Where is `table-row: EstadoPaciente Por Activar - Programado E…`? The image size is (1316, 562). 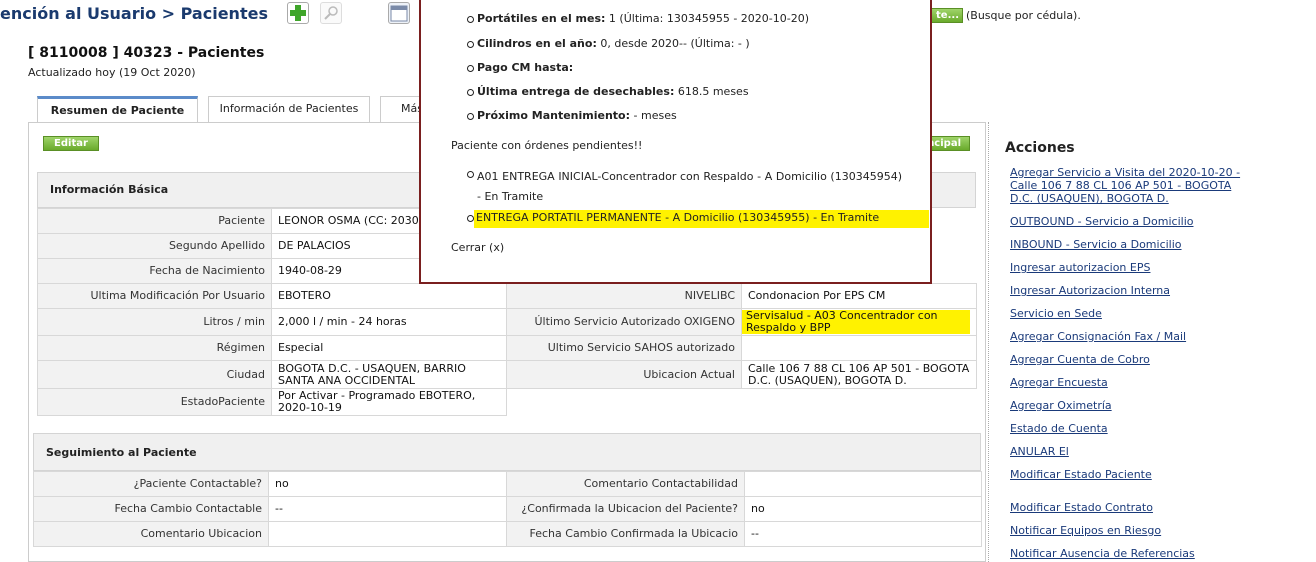
table-row: EstadoPaciente Por Activar - Programado E… is located at coordinates (272, 402).